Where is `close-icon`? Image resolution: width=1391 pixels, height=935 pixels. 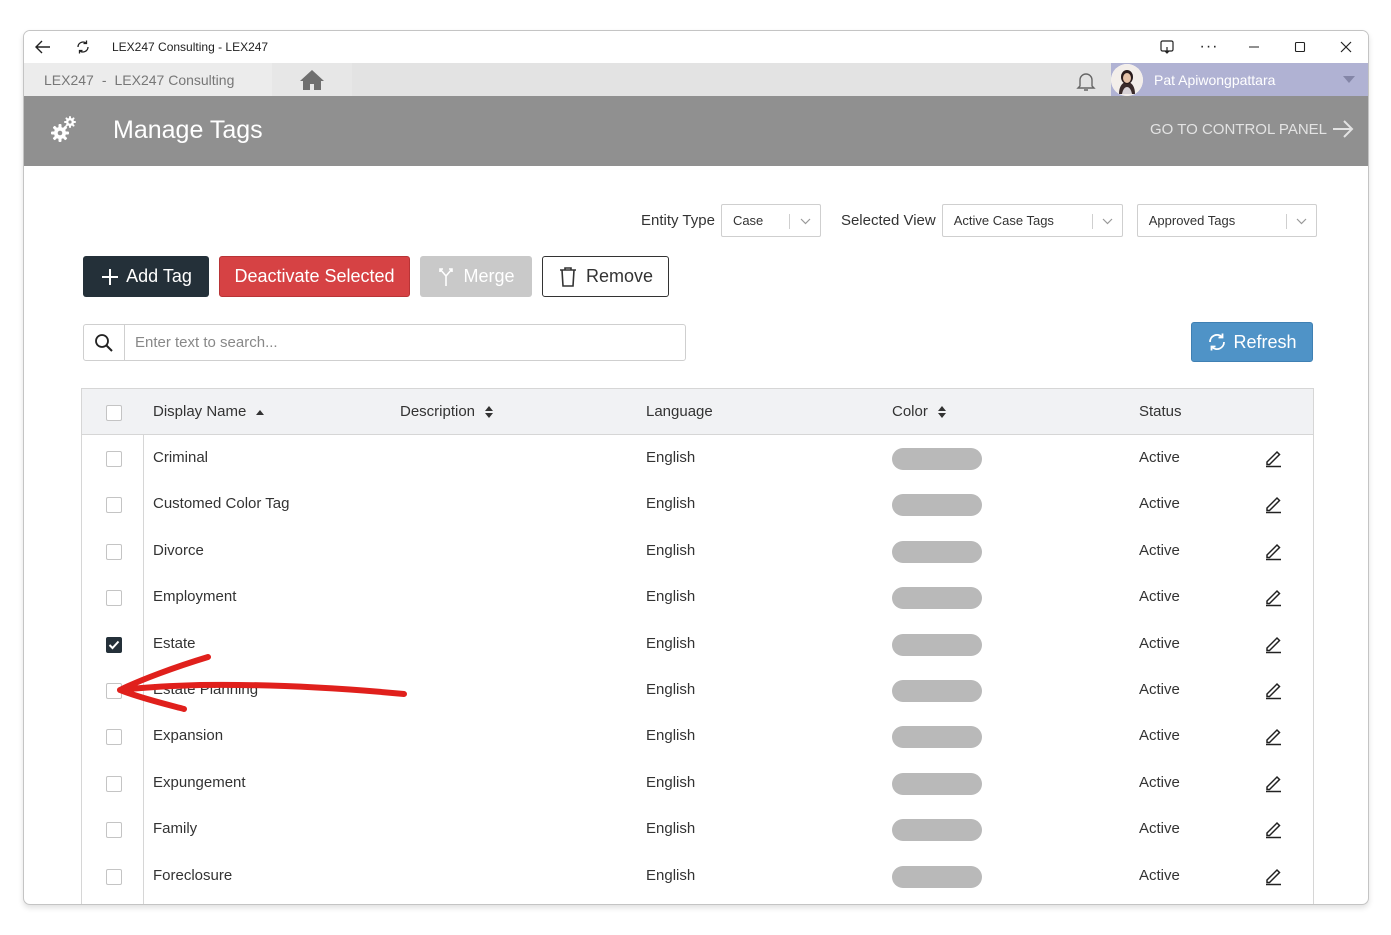 close-icon is located at coordinates (1346, 47).